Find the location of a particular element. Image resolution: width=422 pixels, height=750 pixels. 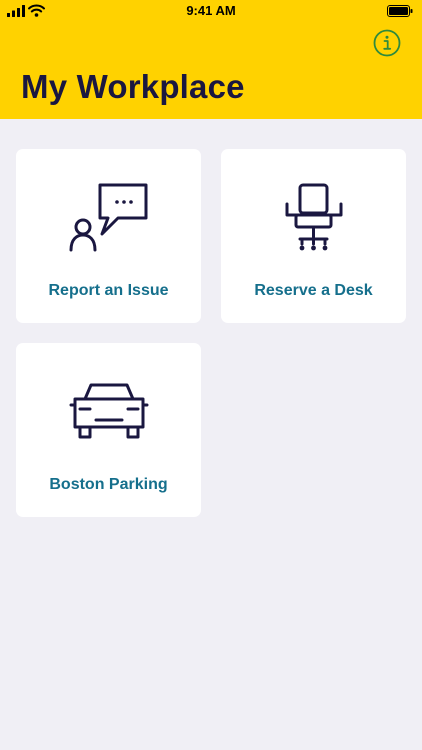

reserve-desk-tile: Reserve a Desk is located at coordinates (313, 236).